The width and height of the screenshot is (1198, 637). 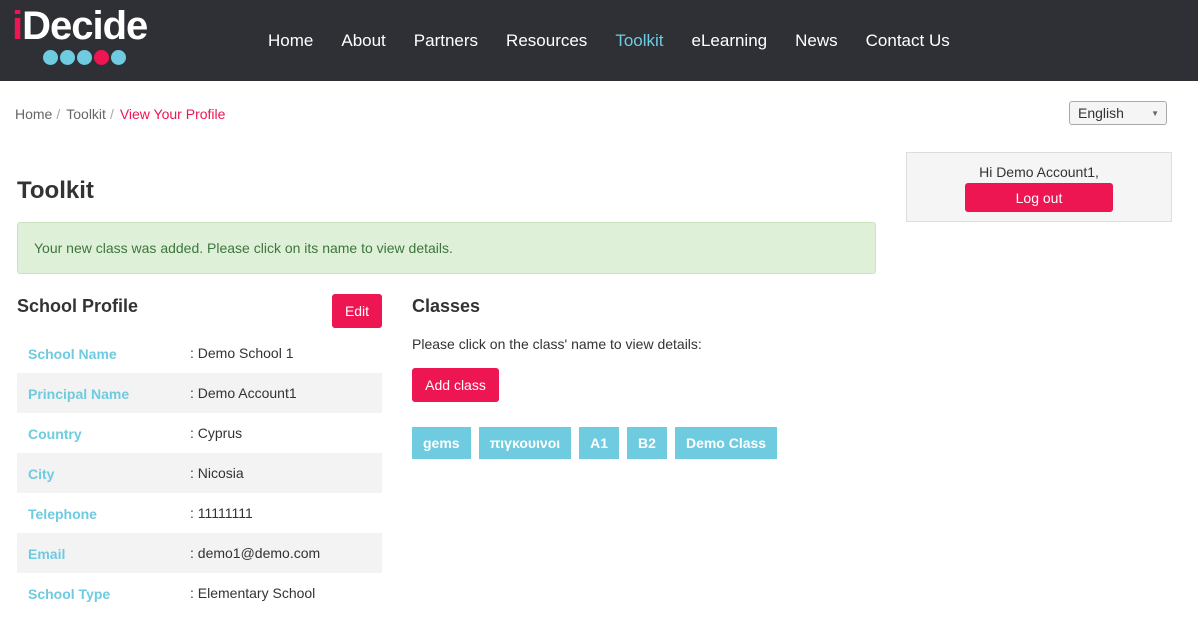 What do you see at coordinates (47, 554) in the screenshot?
I see `profile-field-label: Email` at bounding box center [47, 554].